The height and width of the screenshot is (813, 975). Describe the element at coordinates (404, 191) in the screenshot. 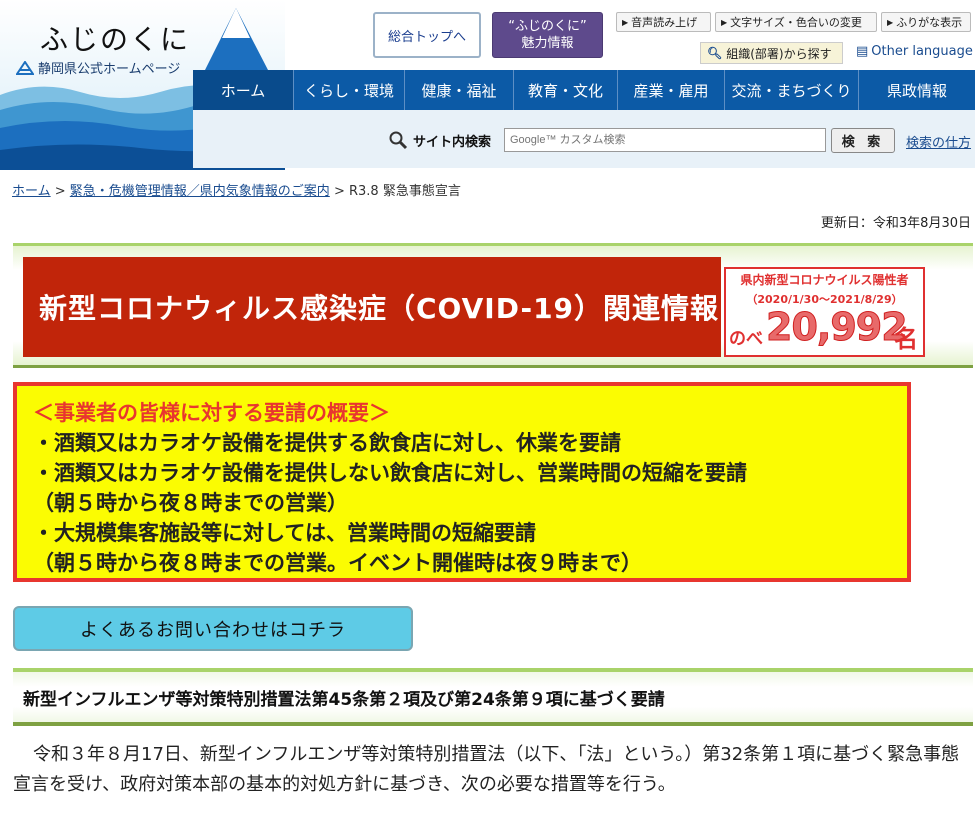

I see `breadcrumb-current: R3.8 緊急事態宣言` at that location.